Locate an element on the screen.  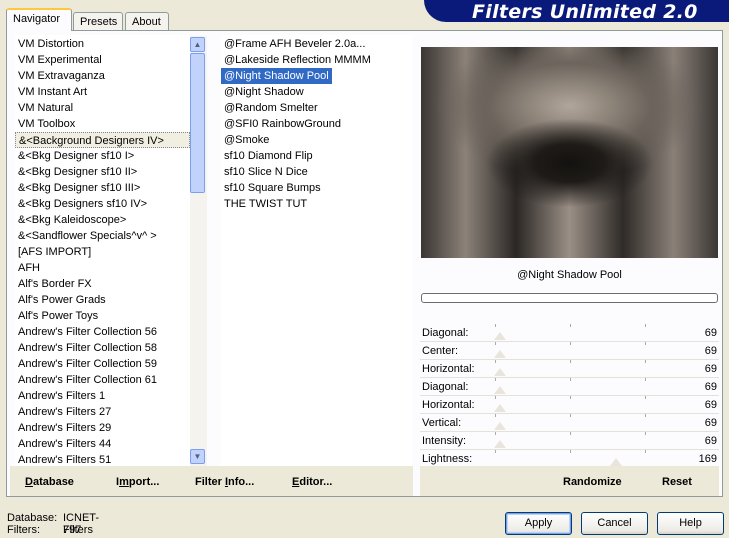
category-item: Andrew's Filters 27 is located at coordinates (102, 412).